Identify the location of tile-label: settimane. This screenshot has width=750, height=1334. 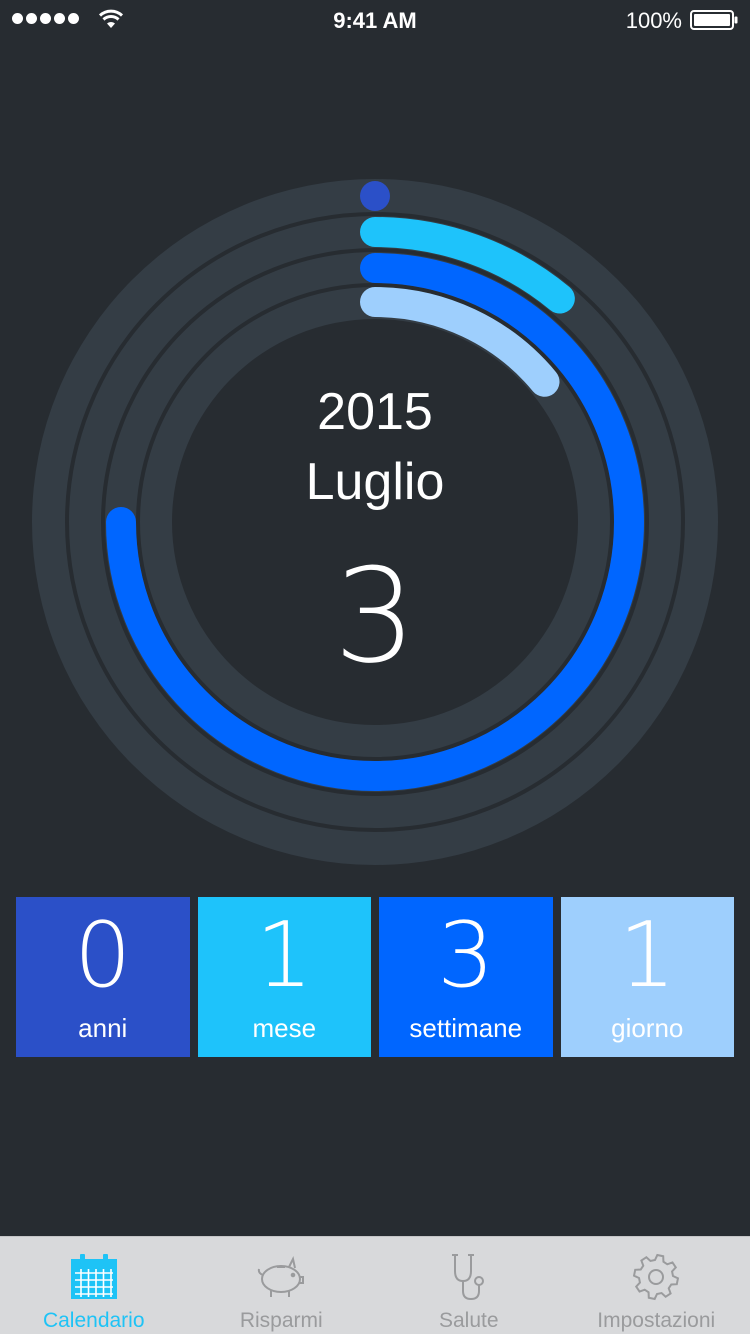
(466, 1028).